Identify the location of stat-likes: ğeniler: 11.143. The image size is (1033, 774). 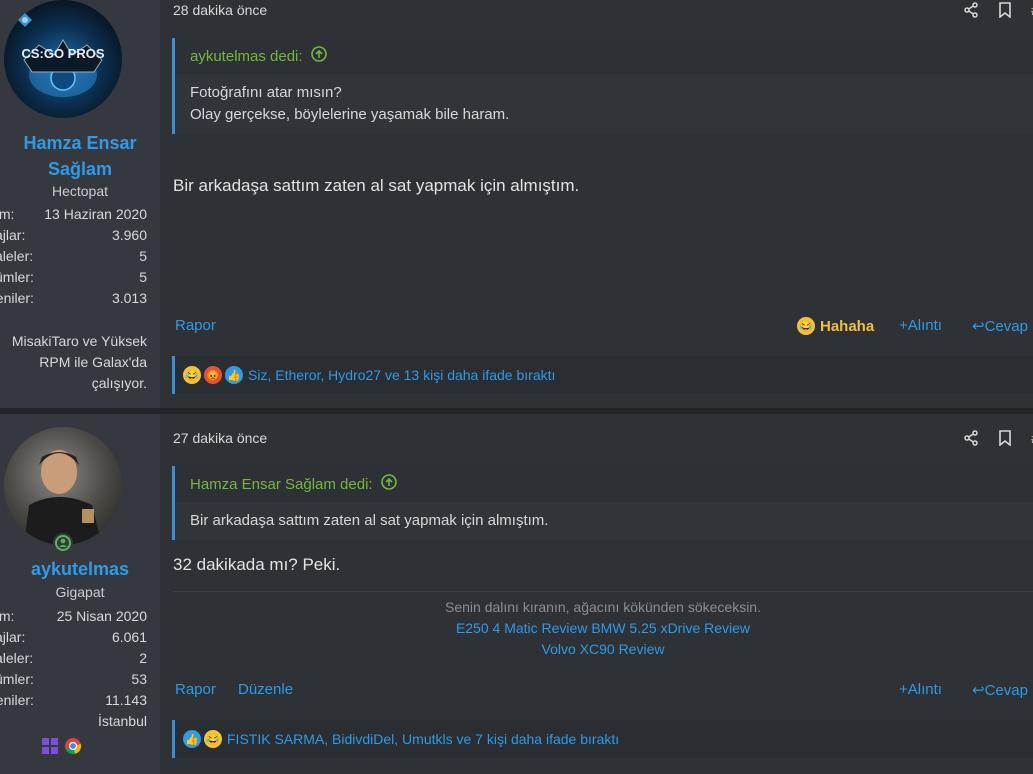
(73, 702).